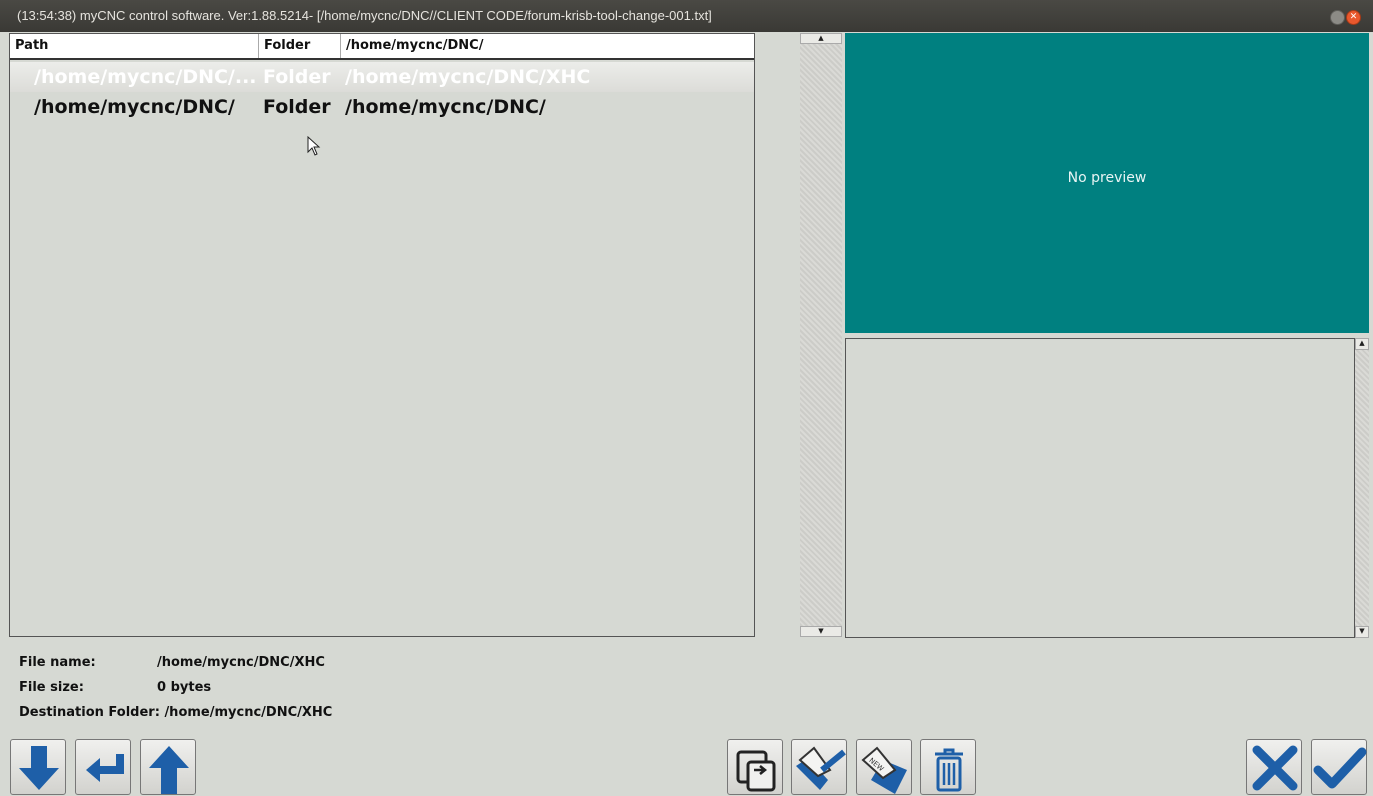 This screenshot has height=796, width=1373. I want to click on save-icon, so click(821, 768).